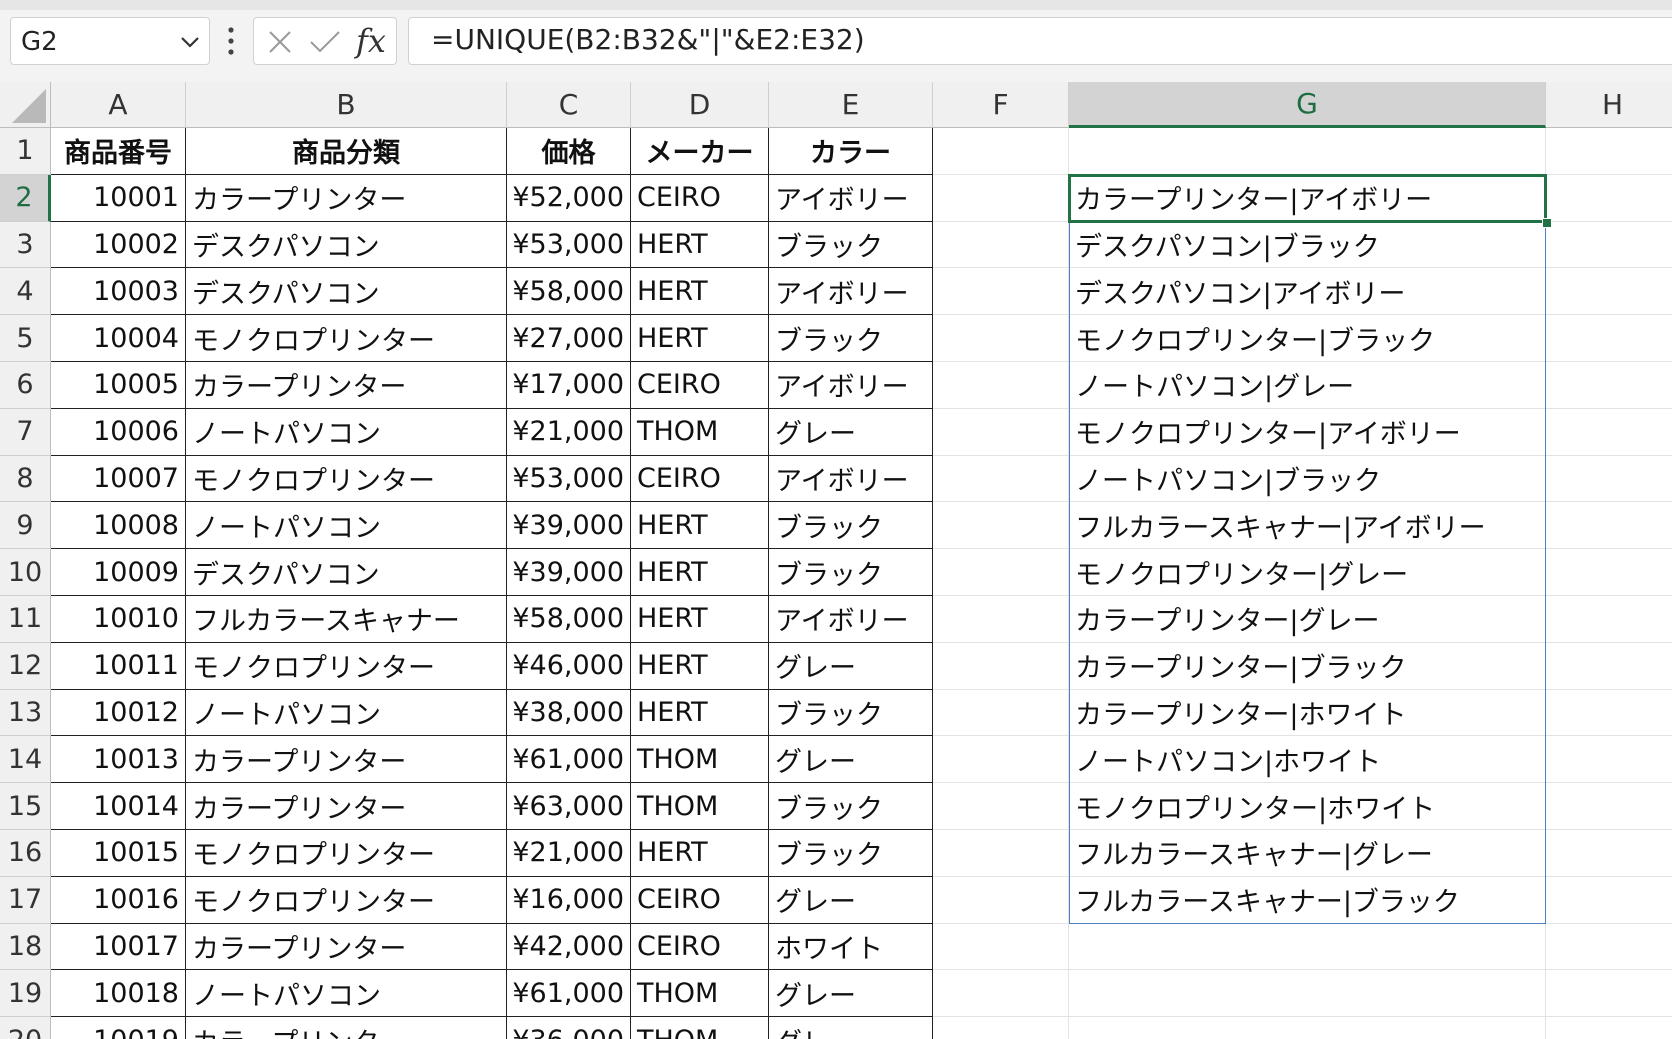 This screenshot has height=1039, width=1672. I want to click on cell-b7: ノートパソコン, so click(346, 432).